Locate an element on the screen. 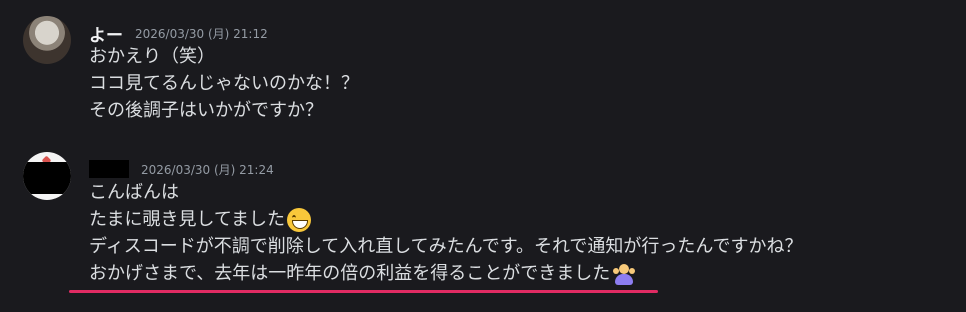  redacted-username is located at coordinates (109, 169).